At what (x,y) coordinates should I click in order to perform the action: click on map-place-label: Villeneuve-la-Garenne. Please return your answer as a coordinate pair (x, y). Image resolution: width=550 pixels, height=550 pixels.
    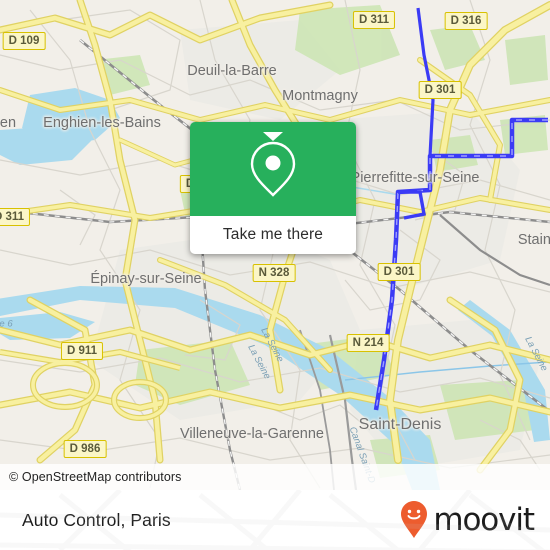
    Looking at the image, I should click on (252, 434).